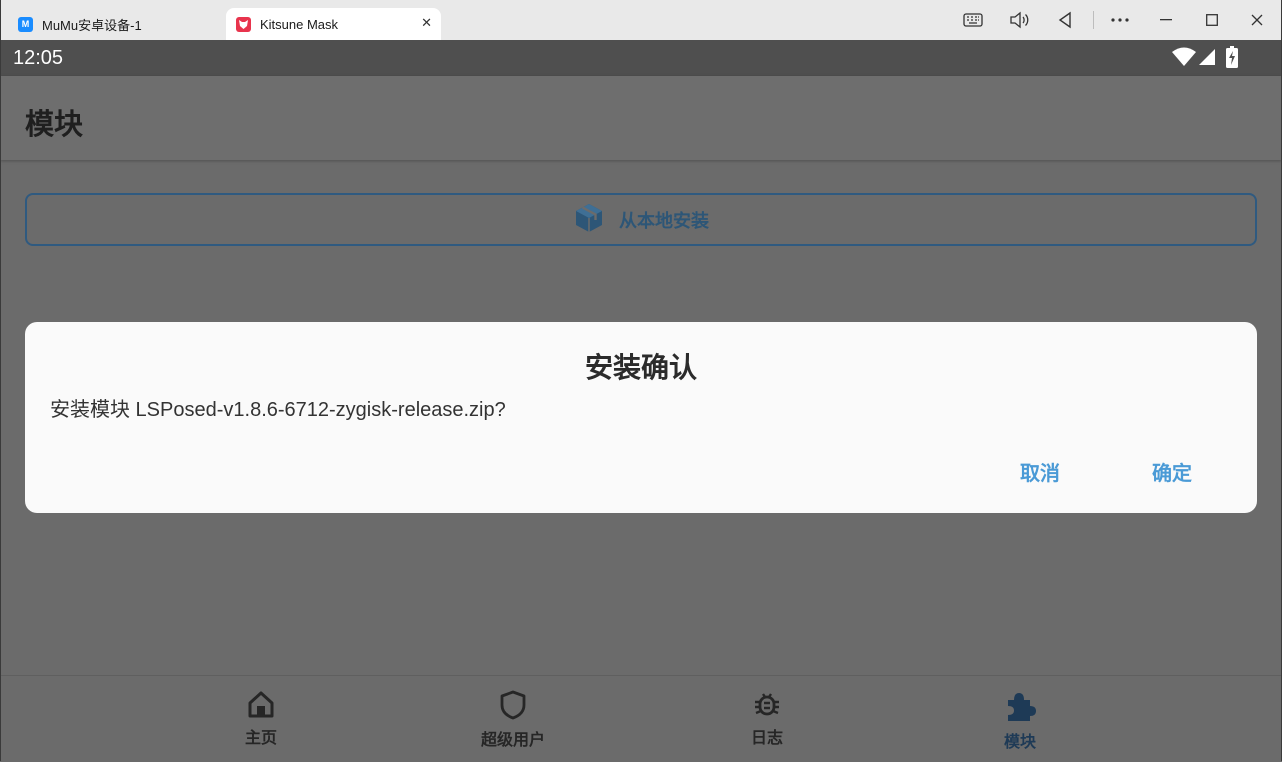 The height and width of the screenshot is (762, 1282). I want to click on nav-item-superuser: 超级用户, so click(513, 720).